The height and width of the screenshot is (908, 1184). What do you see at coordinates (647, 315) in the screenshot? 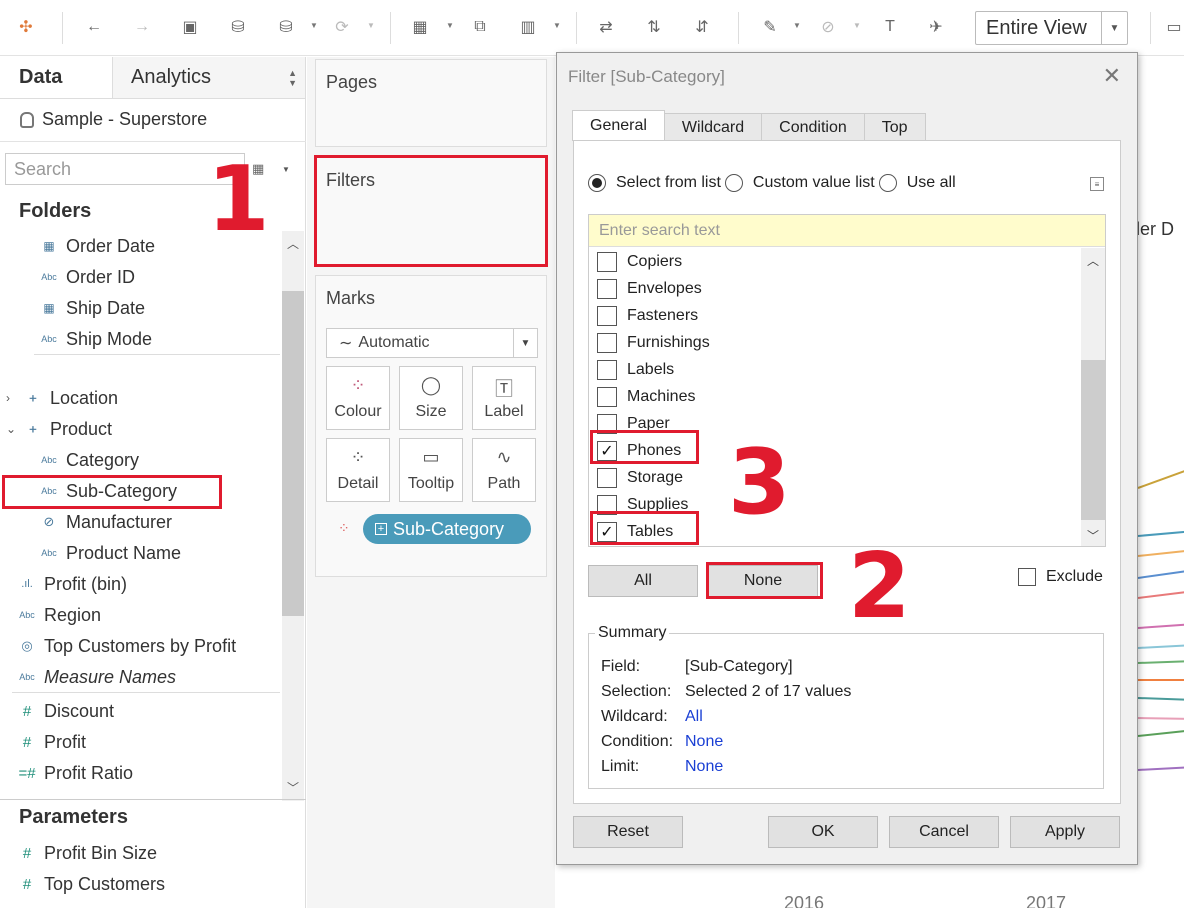
I see `list-item: Fasteners` at bounding box center [647, 315].